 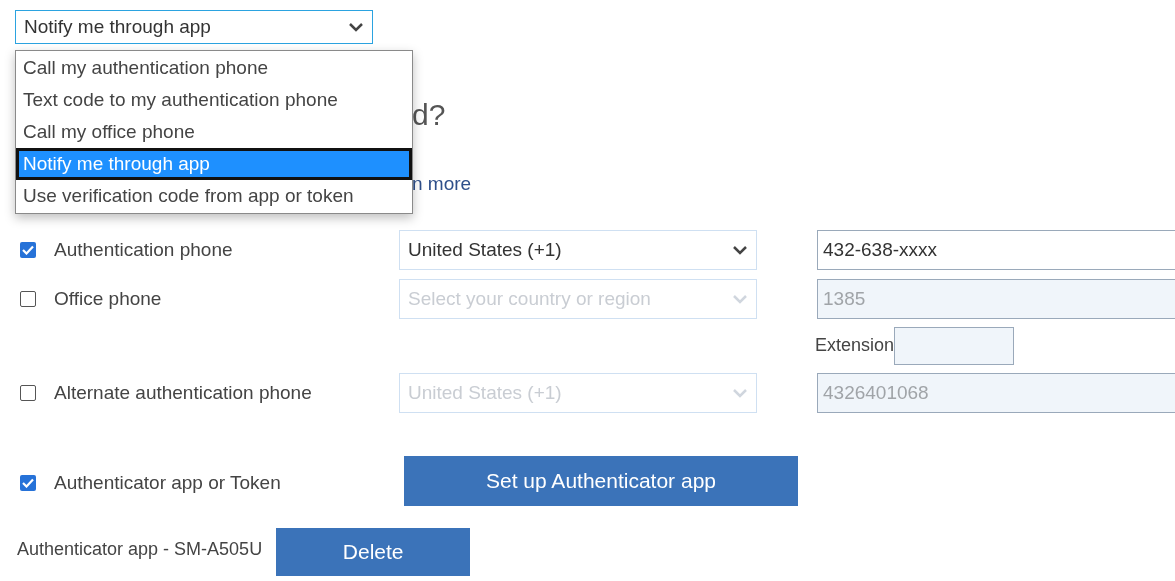 I want to click on checkbox-label: Office phone, so click(x=108, y=298).